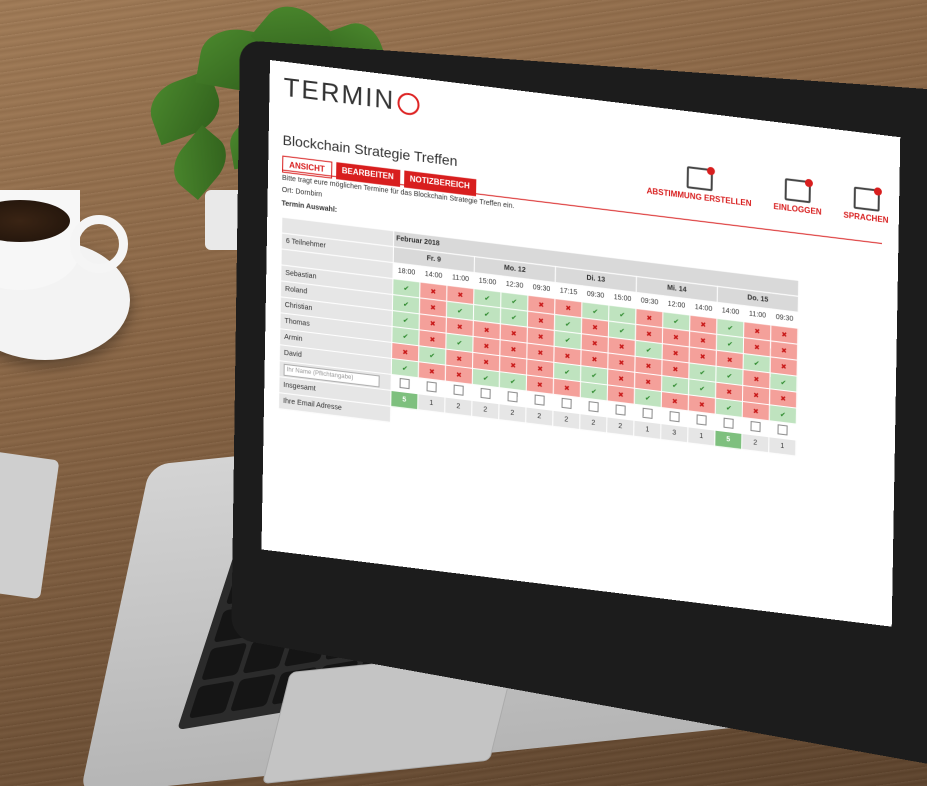  Describe the element at coordinates (674, 433) in the screenshot. I see `total-count: 3` at that location.